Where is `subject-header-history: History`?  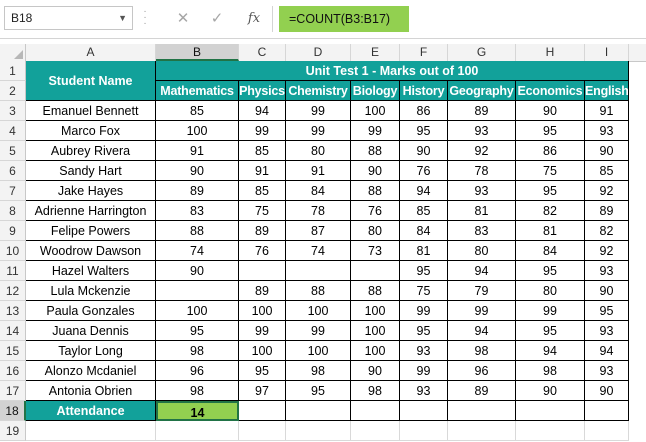
subject-header-history: History is located at coordinates (424, 91).